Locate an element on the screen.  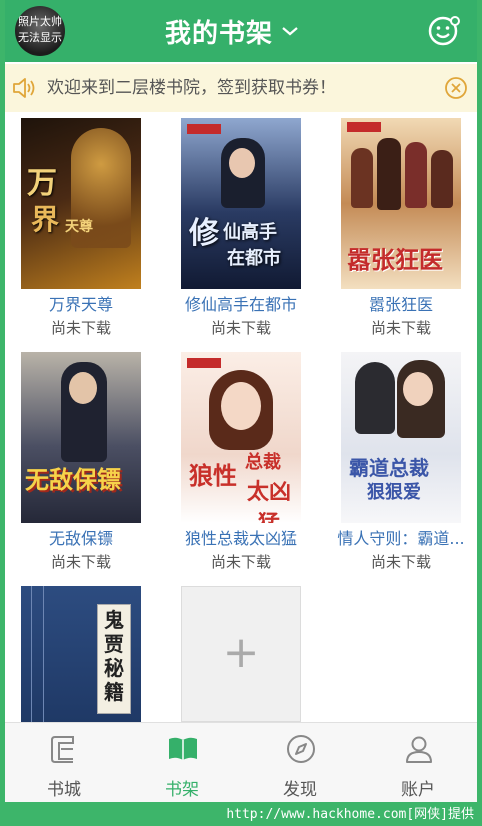
bookstore-icon is located at coordinates (62, 749).